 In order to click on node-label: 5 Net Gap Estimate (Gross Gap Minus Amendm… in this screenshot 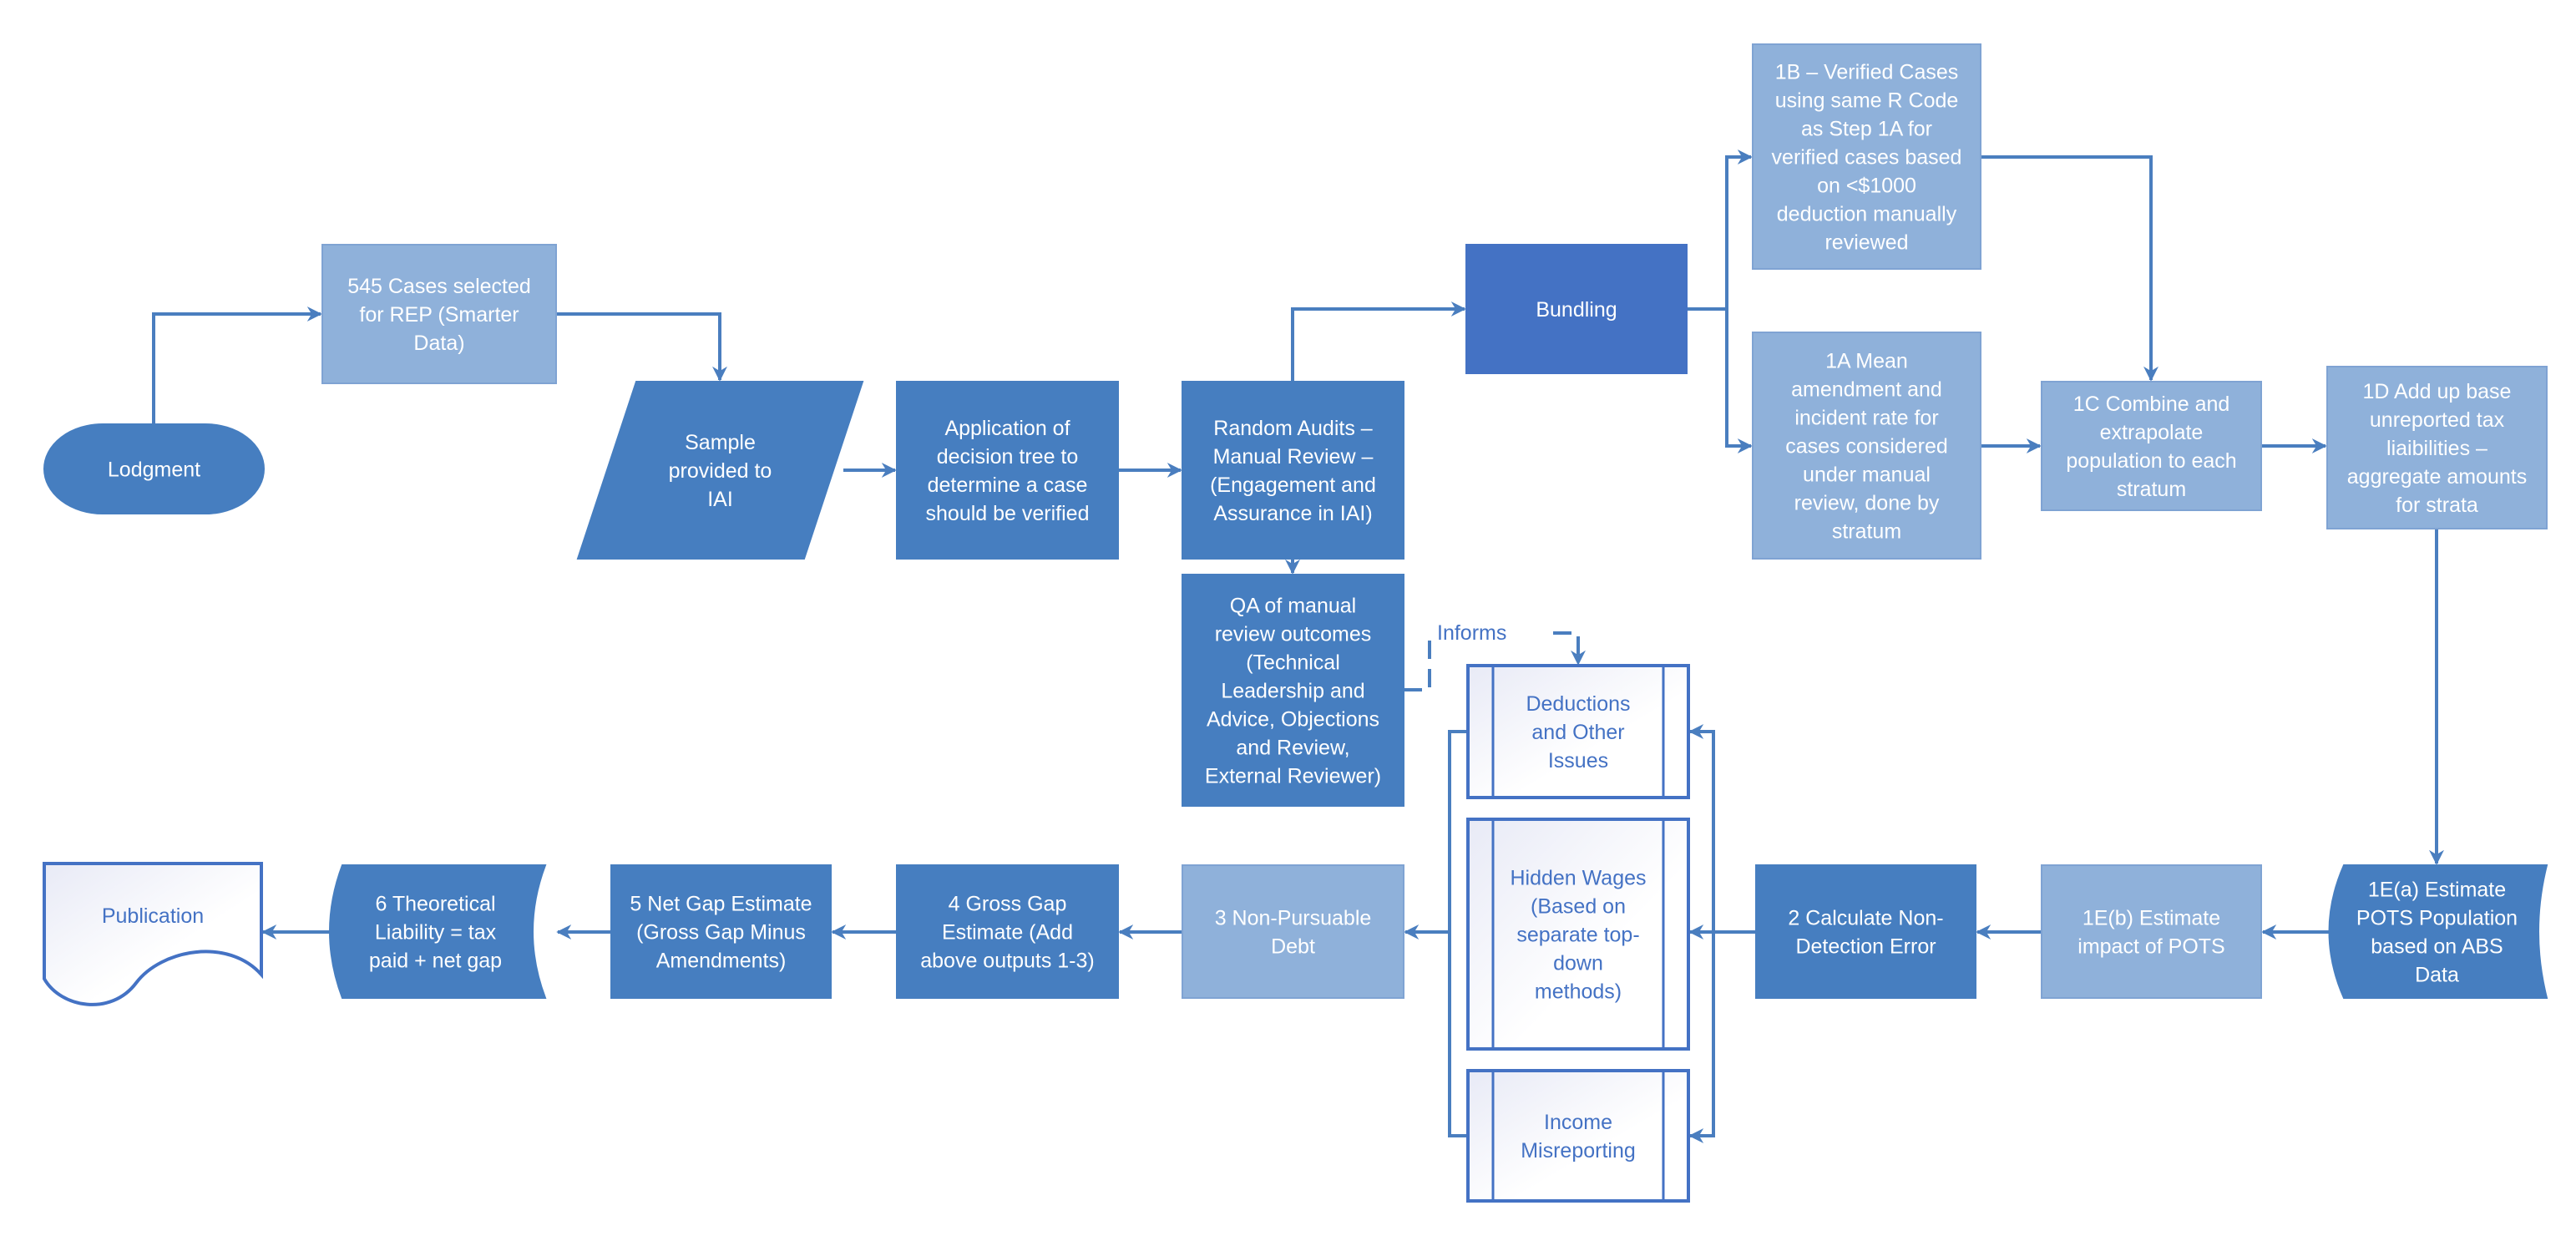, I will do `click(721, 933)`.